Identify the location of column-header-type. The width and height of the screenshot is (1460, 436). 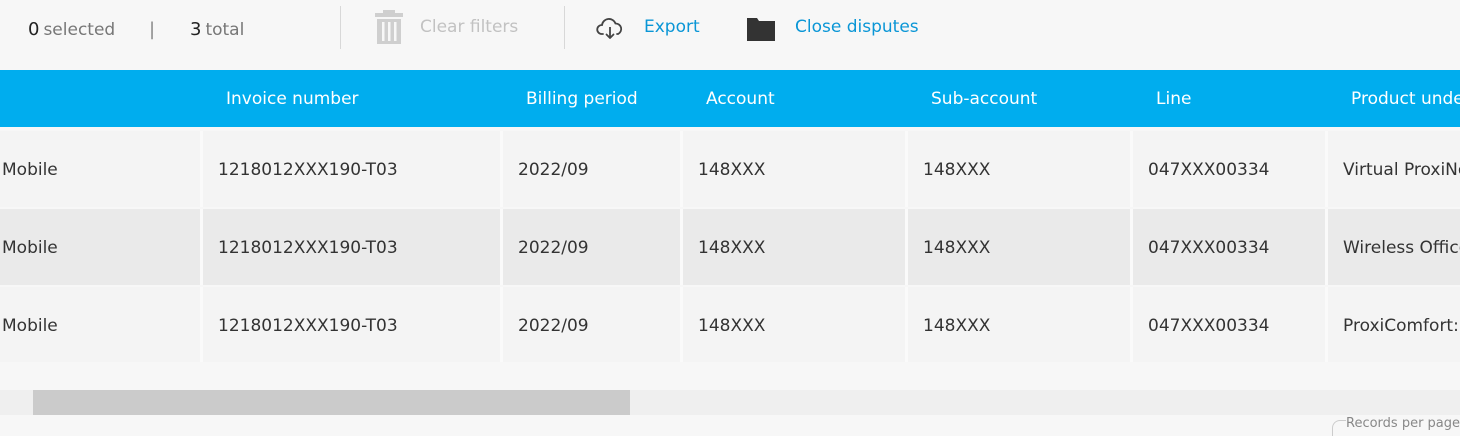
(100, 98).